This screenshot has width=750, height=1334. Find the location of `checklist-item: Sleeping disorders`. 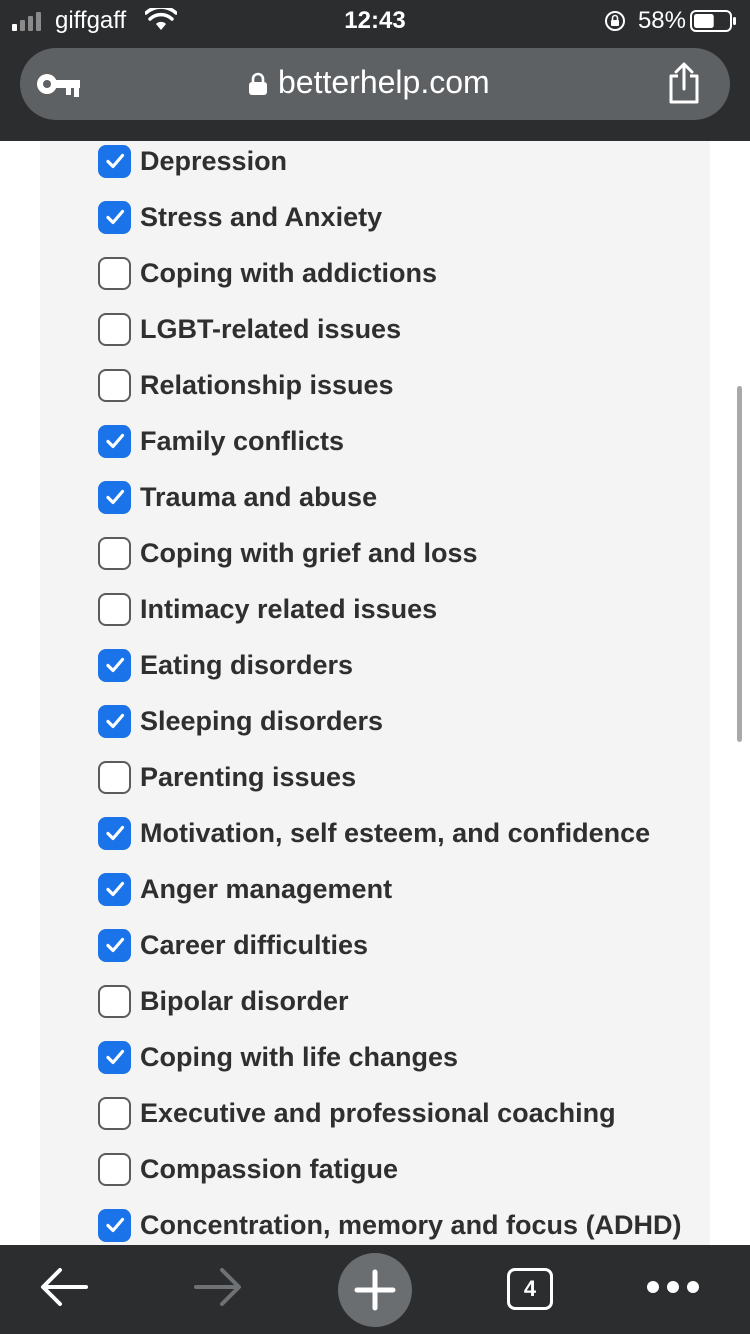

checklist-item: Sleeping disorders is located at coordinates (240, 721).